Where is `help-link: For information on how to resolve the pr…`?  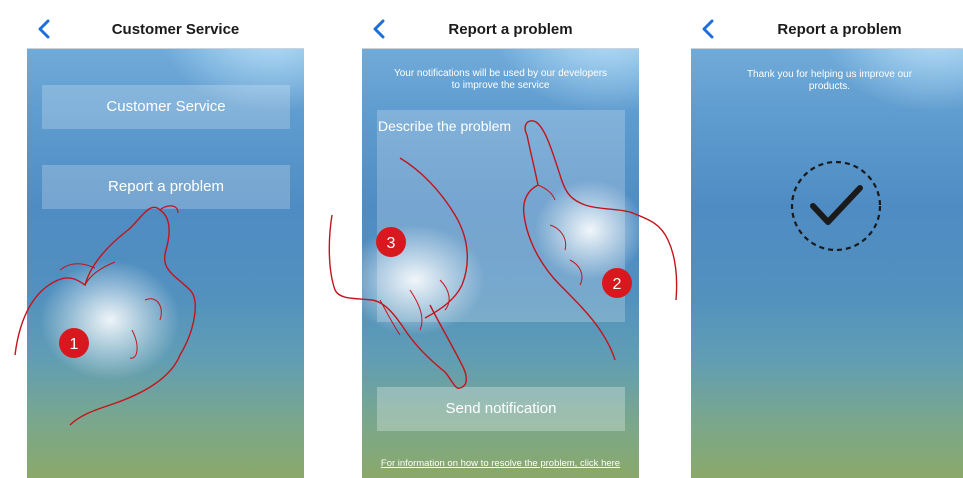 help-link: For information on how to resolve the pr… is located at coordinates (500, 463).